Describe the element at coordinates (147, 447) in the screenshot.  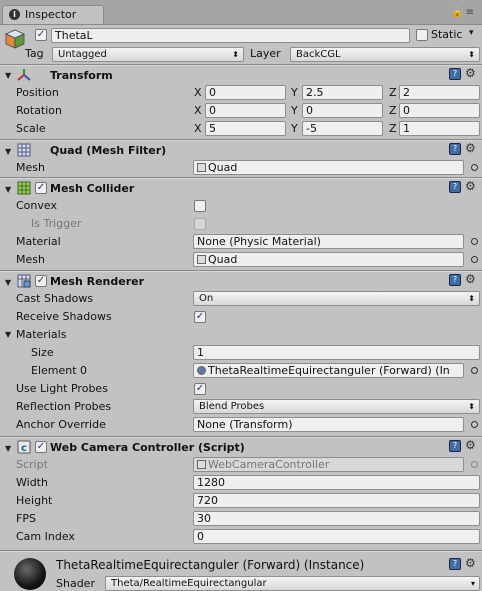
I see `web-camera-title: Web Camera Controller (Script)` at that location.